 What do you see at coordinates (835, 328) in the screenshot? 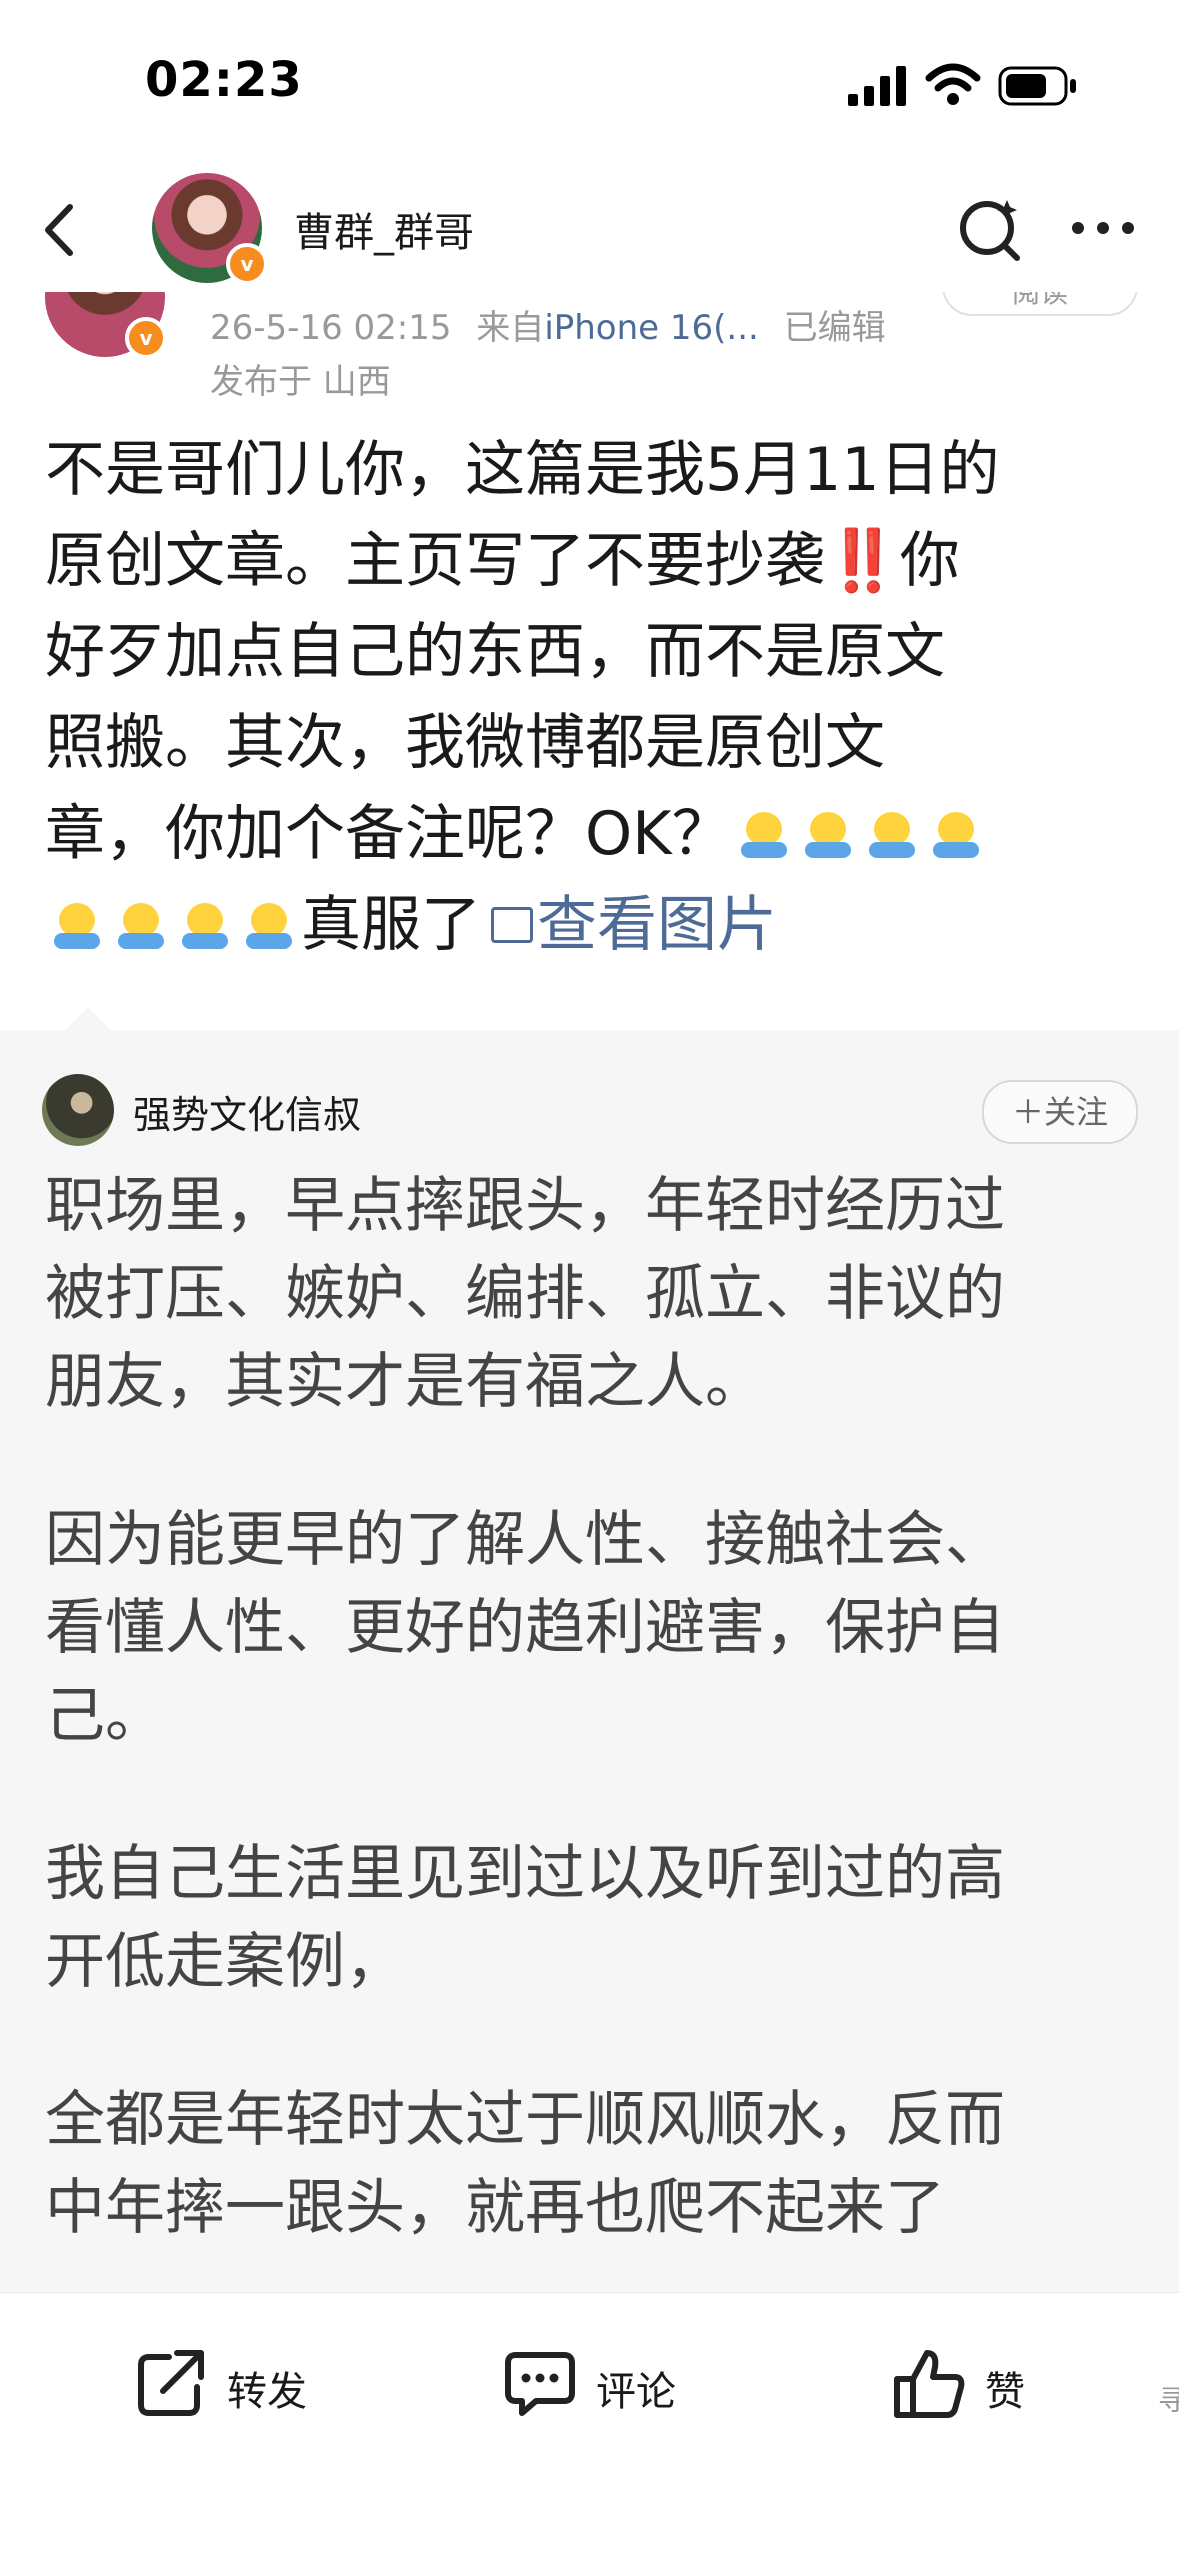
I see `post-edited-label: 已编辑` at bounding box center [835, 328].